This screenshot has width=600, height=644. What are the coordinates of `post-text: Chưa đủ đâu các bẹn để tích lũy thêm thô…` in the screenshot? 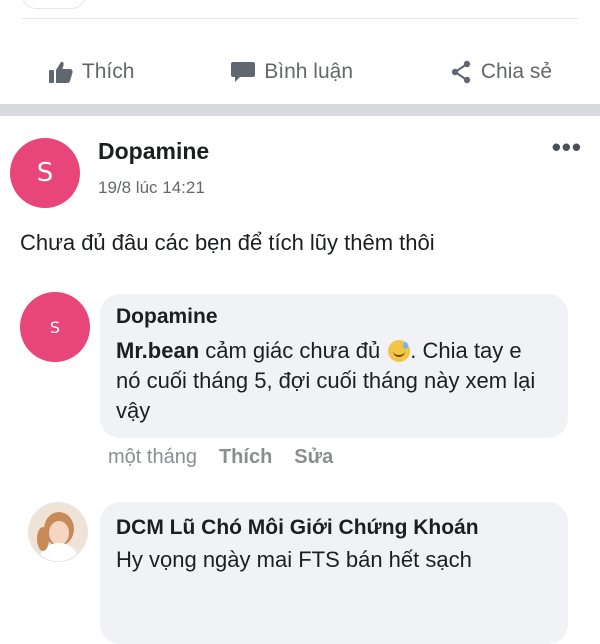 It's located at (227, 242).